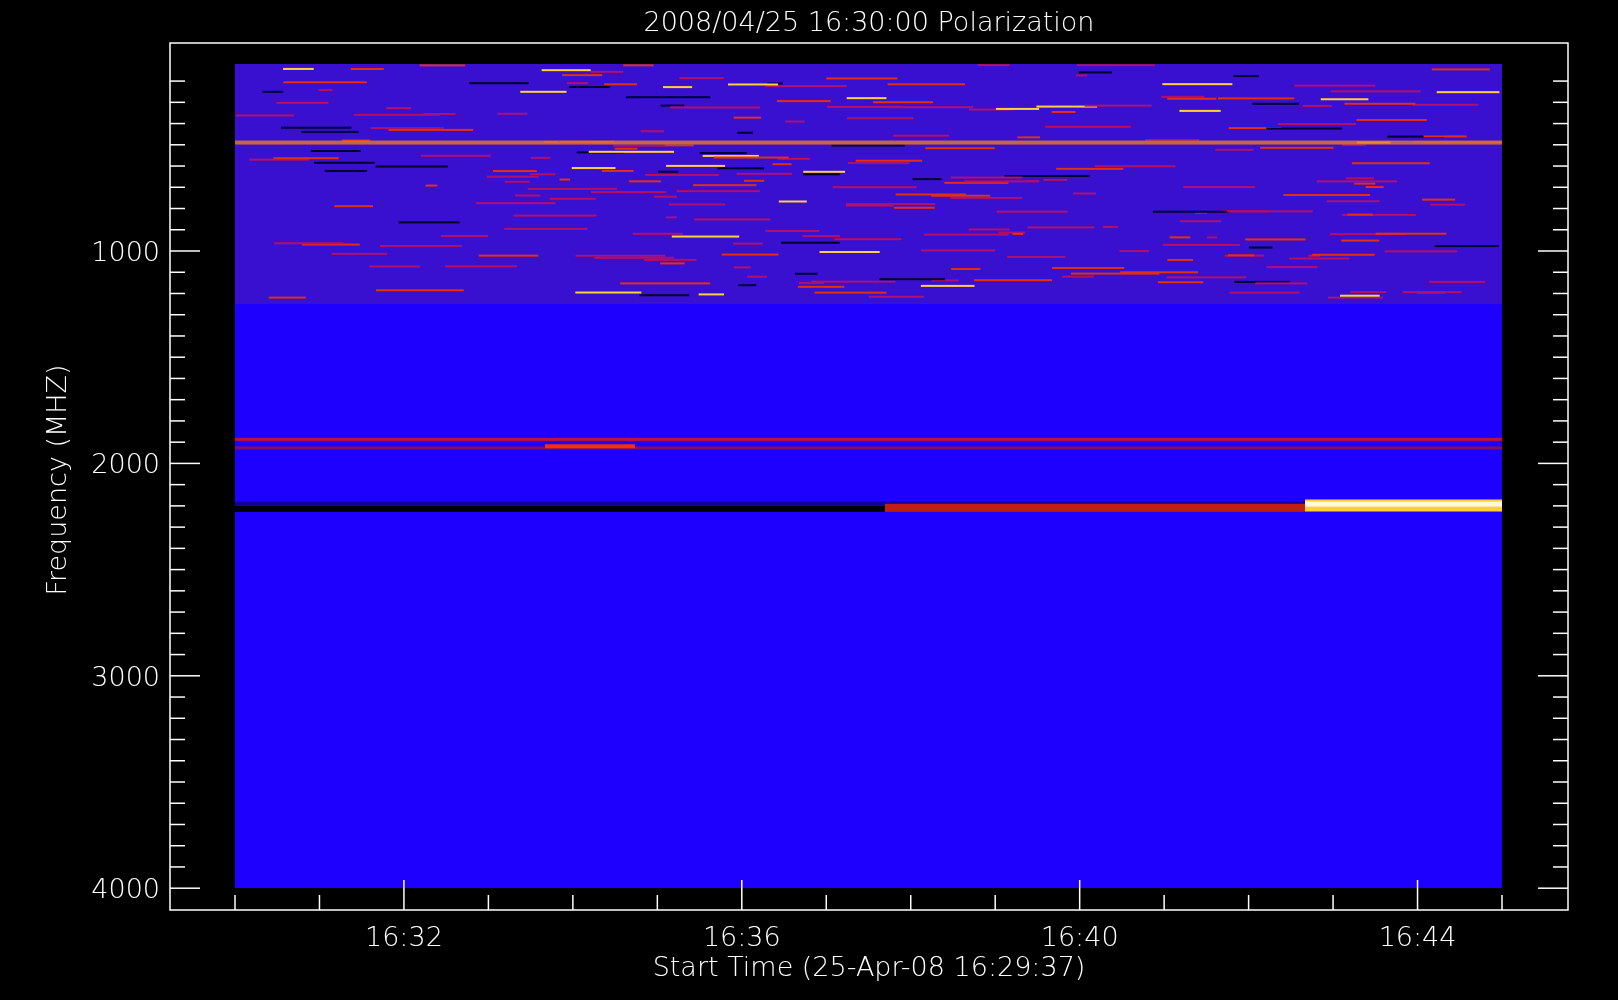 The width and height of the screenshot is (1618, 1000). Describe the element at coordinates (125, 464) in the screenshot. I see `y-tick-label: 2000` at that location.